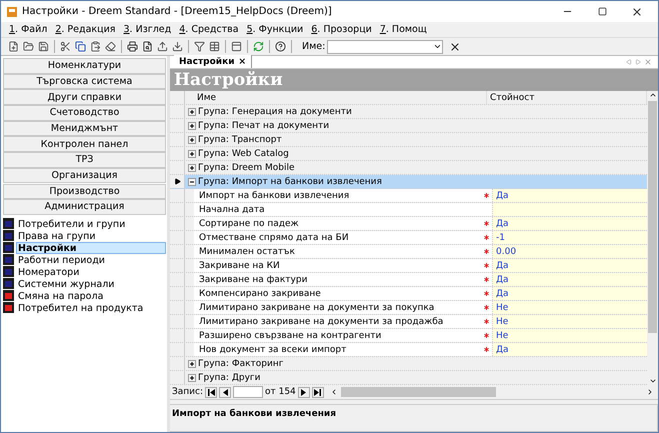 Image resolution: width=659 pixels, height=433 pixels. What do you see at coordinates (177, 181) in the screenshot?
I see `current-row-icon` at bounding box center [177, 181].